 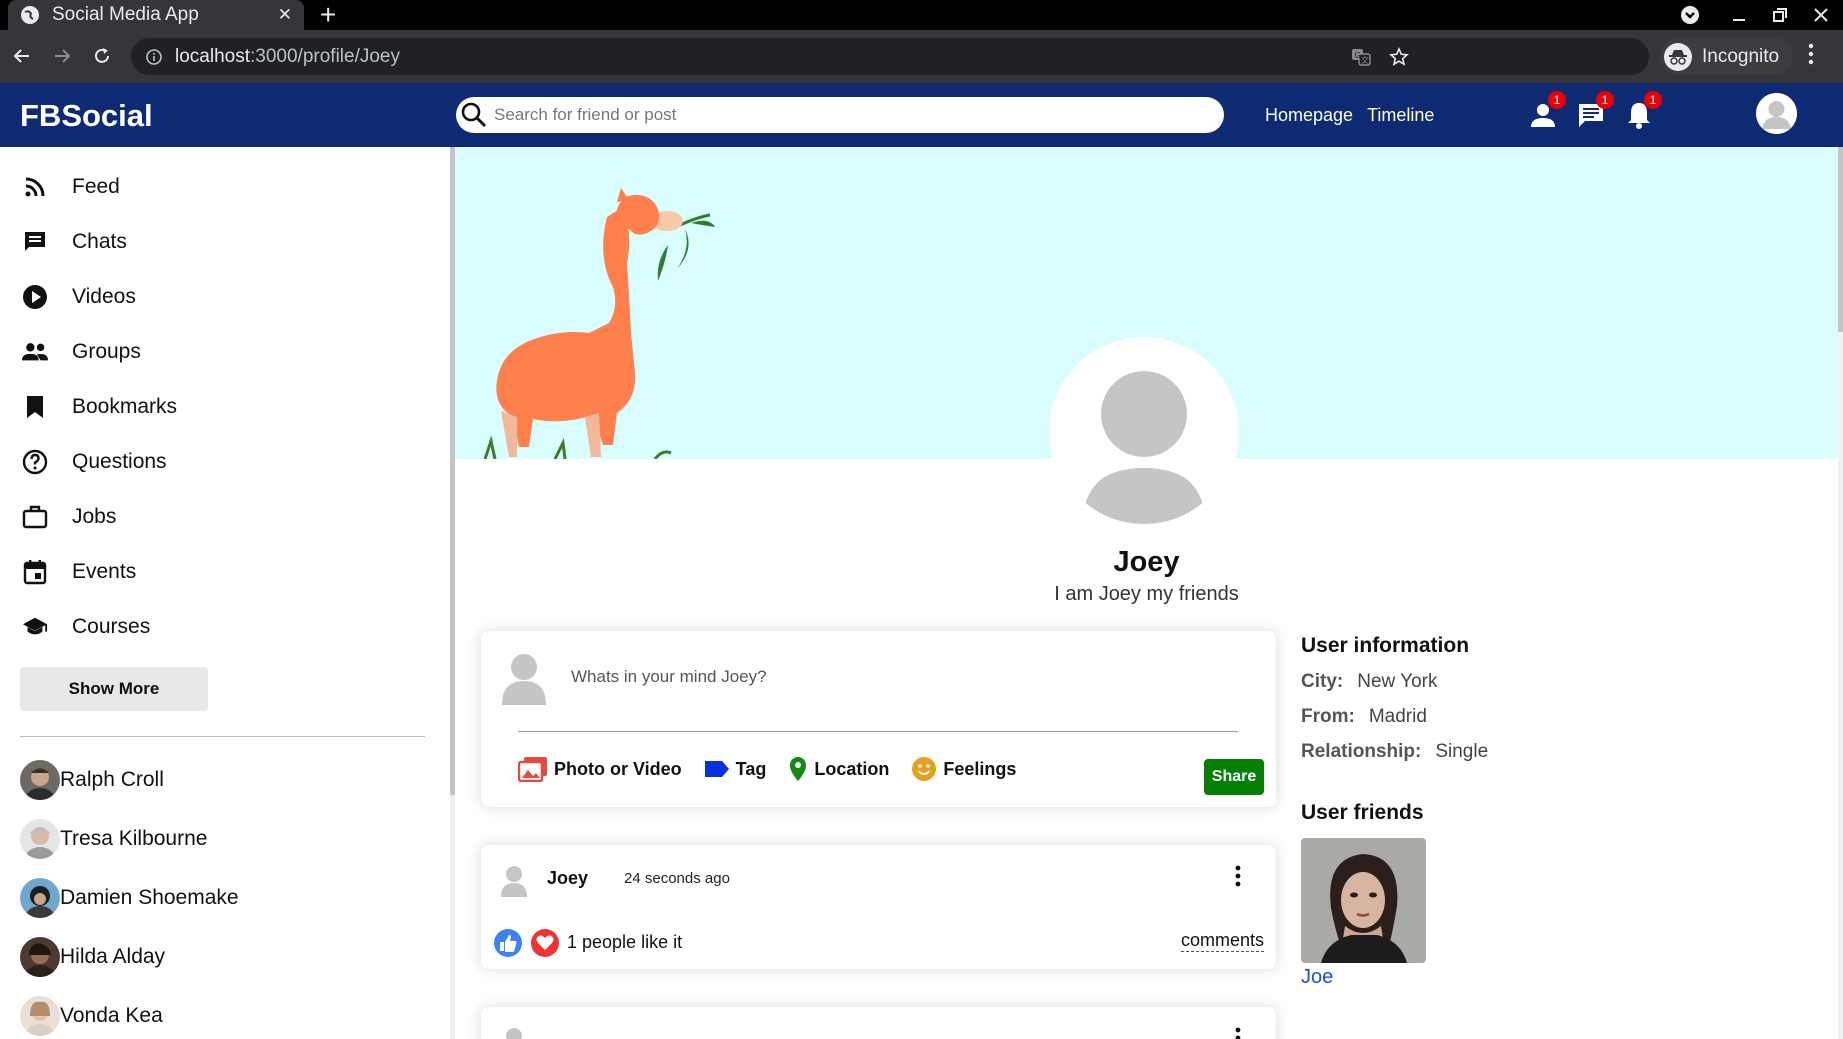 What do you see at coordinates (328, 15) in the screenshot?
I see `new-tab-icon: +` at bounding box center [328, 15].